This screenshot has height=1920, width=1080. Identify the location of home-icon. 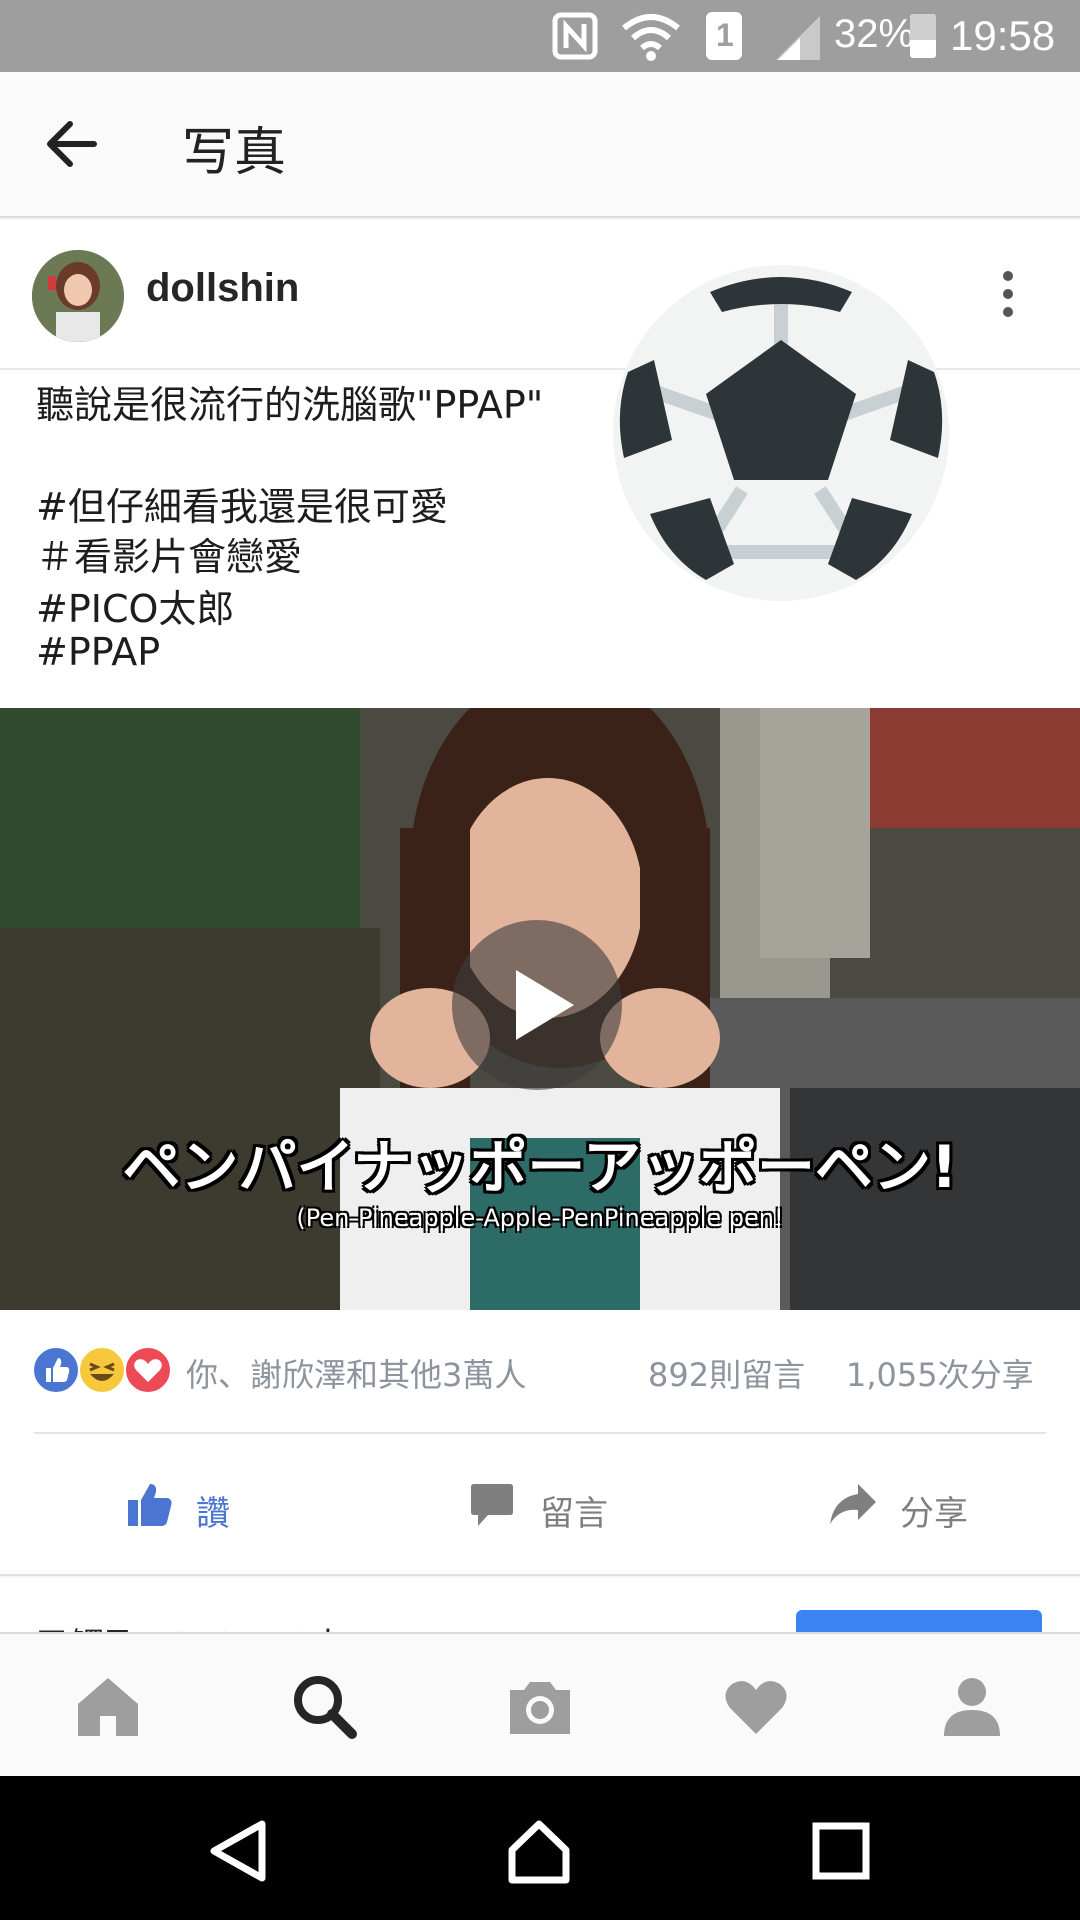
(108, 1706).